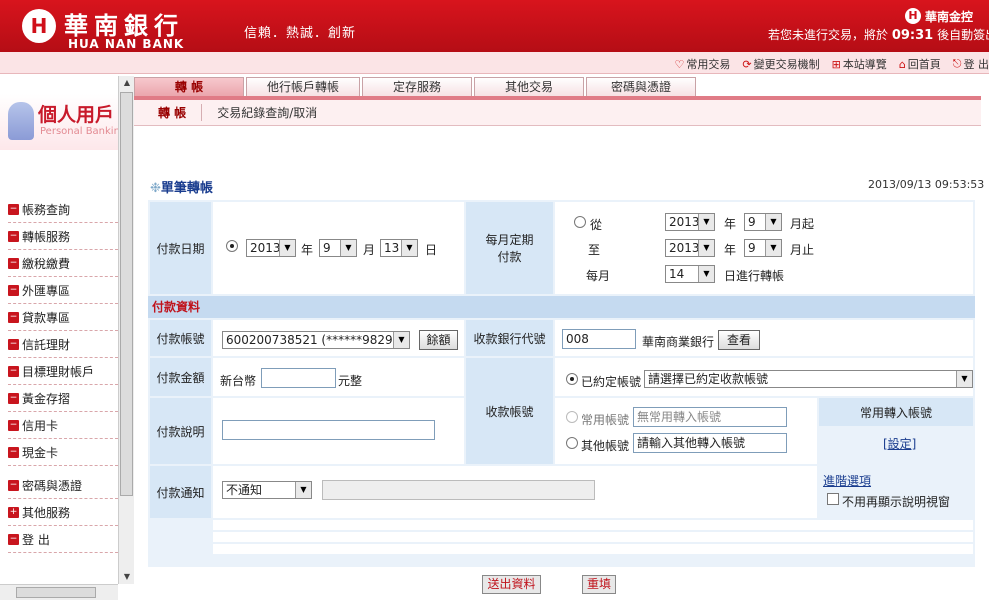  What do you see at coordinates (703, 64) in the screenshot?
I see `link-common-trans: ♡ 常用交易` at bounding box center [703, 64].